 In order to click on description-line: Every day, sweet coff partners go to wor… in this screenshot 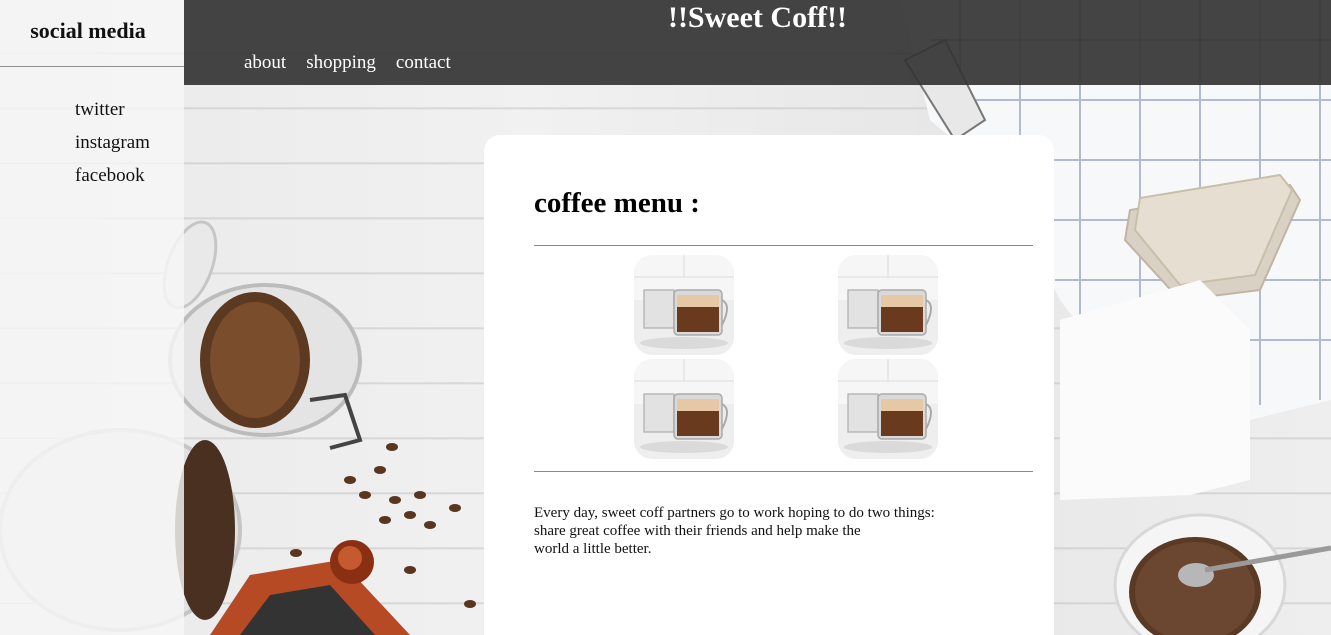, I will do `click(734, 513)`.